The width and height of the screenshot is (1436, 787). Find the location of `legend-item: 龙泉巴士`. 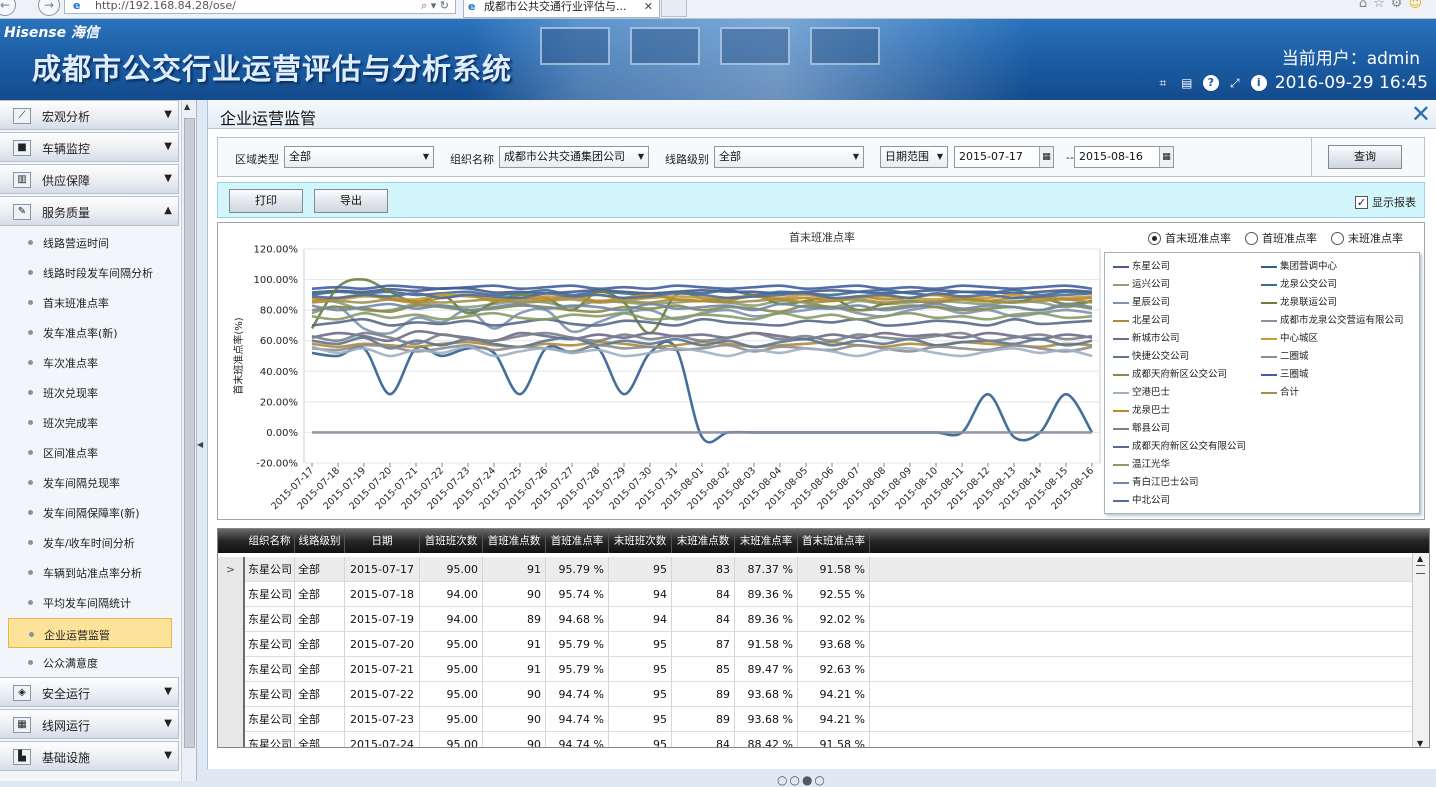

legend-item: 龙泉巴士 is located at coordinates (1141, 409).